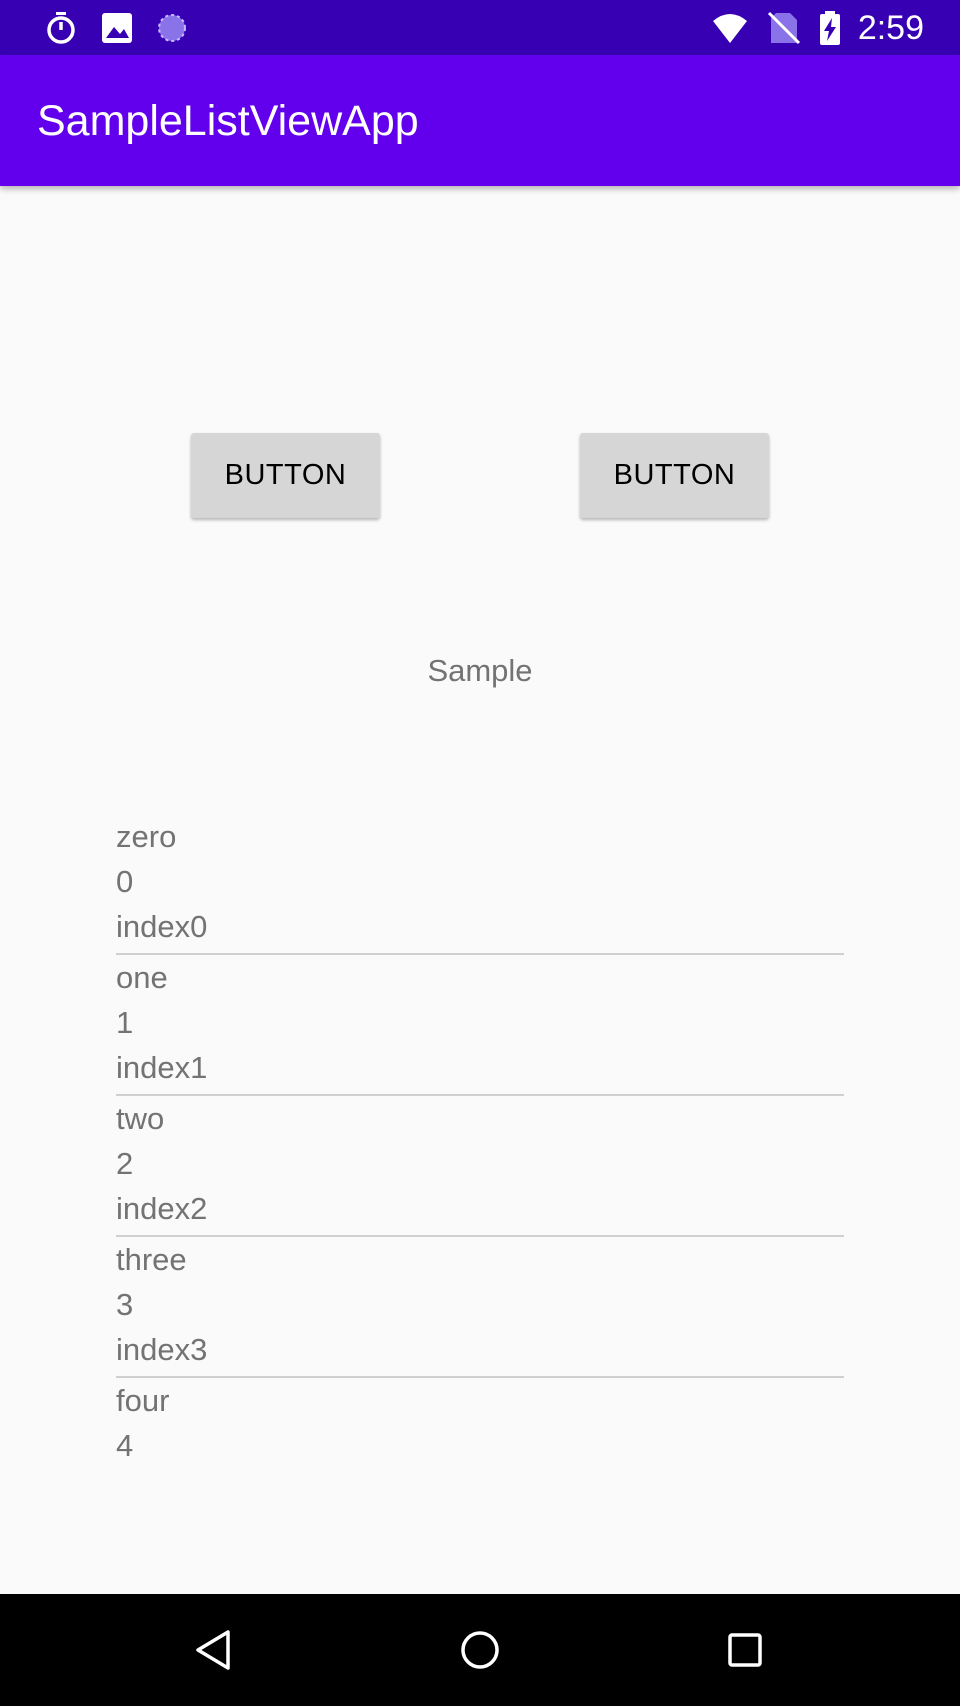 The image size is (960, 1706). What do you see at coordinates (285, 475) in the screenshot?
I see `button-left: BUTTON` at bounding box center [285, 475].